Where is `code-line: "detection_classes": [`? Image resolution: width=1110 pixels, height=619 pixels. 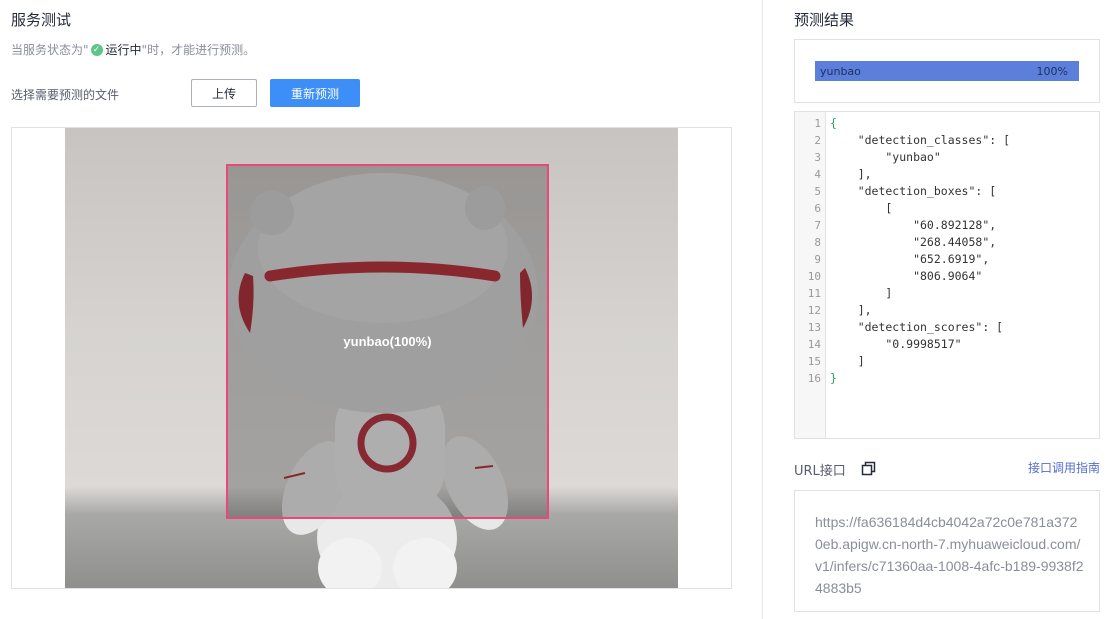 code-line: "detection_classes": [ is located at coordinates (920, 140).